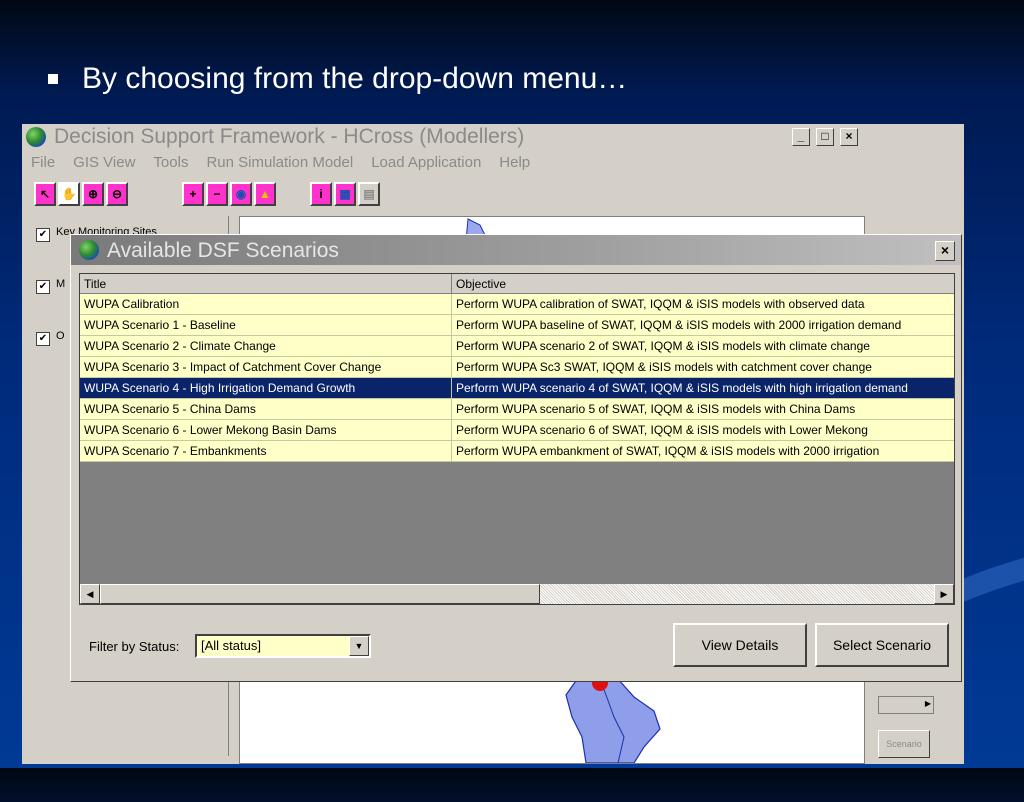 The image size is (1024, 802). I want to click on menu-file: File, so click(43, 163).